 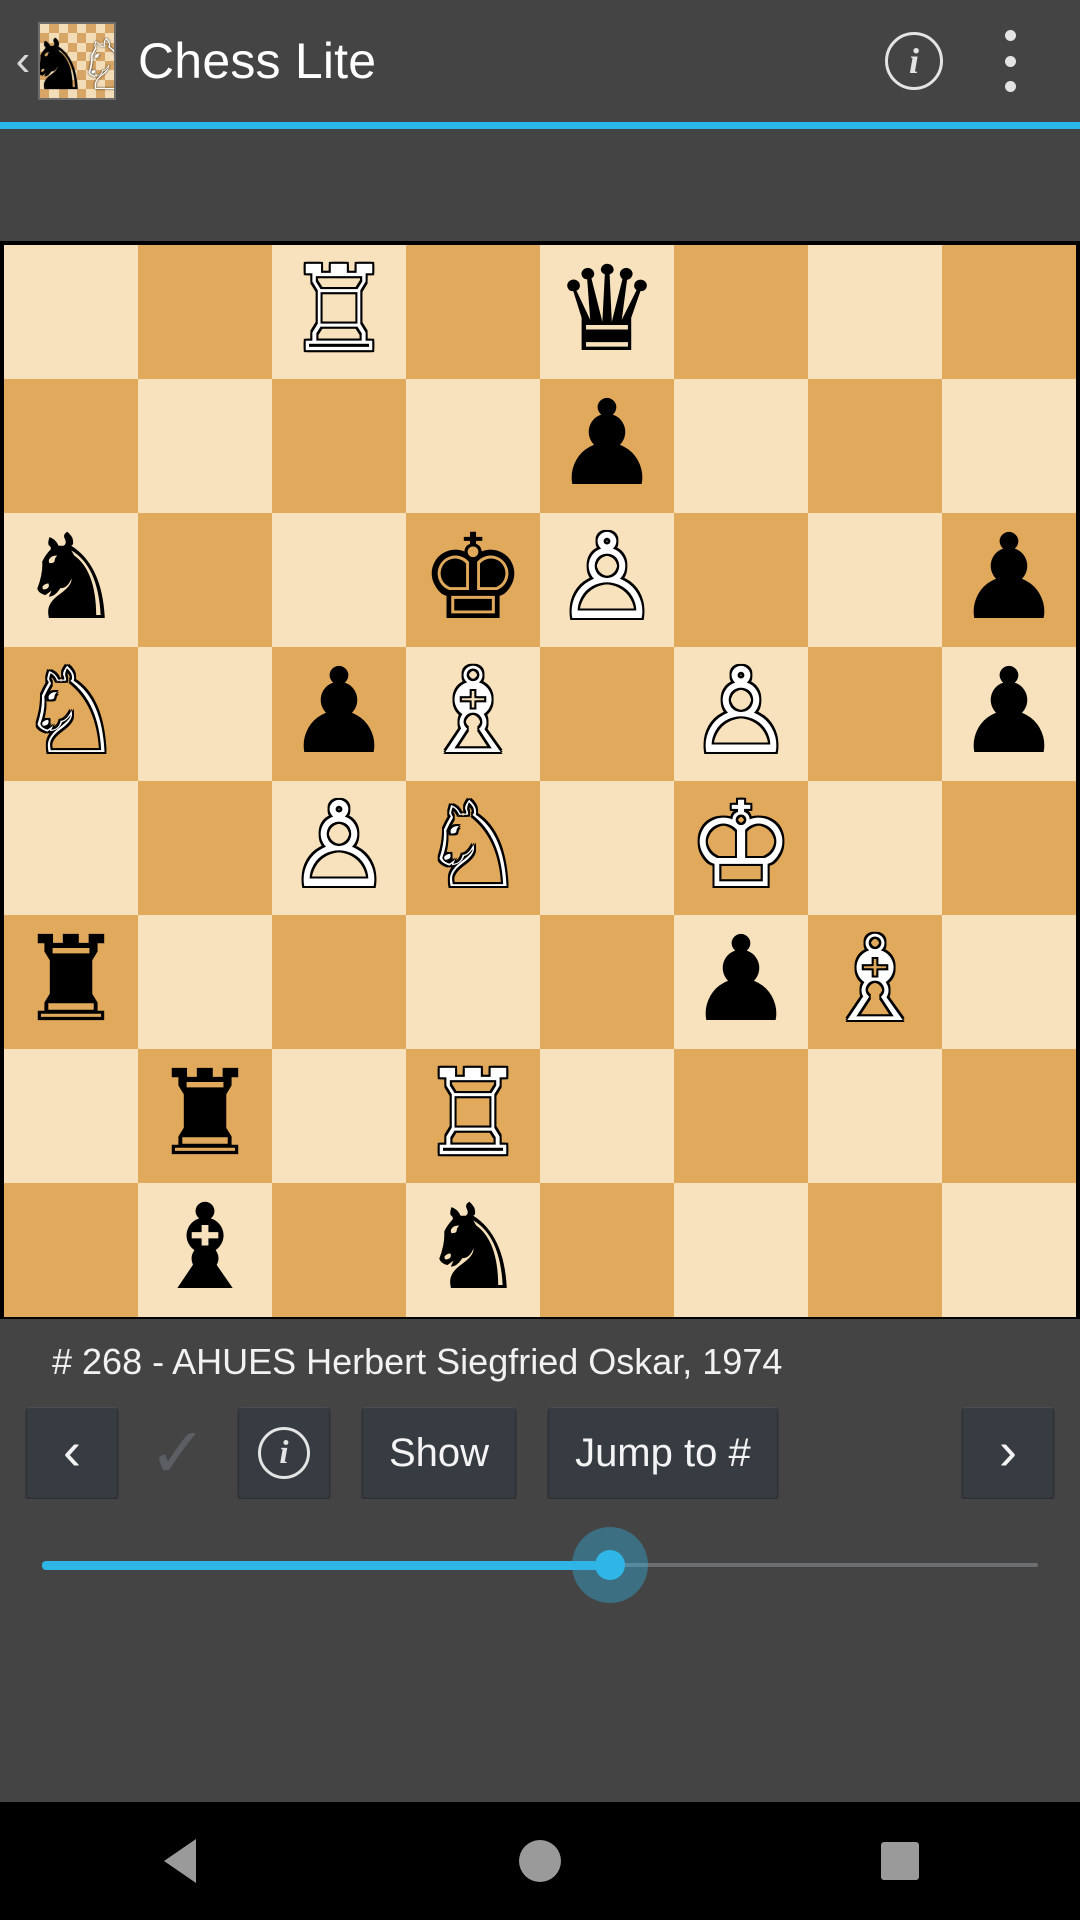 What do you see at coordinates (71, 1250) in the screenshot?
I see `board-square-a1` at bounding box center [71, 1250].